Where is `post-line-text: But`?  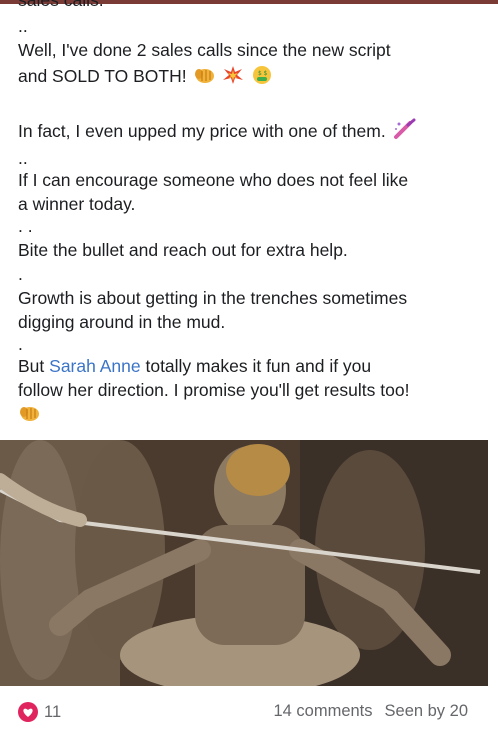
post-line-text: But is located at coordinates (34, 366).